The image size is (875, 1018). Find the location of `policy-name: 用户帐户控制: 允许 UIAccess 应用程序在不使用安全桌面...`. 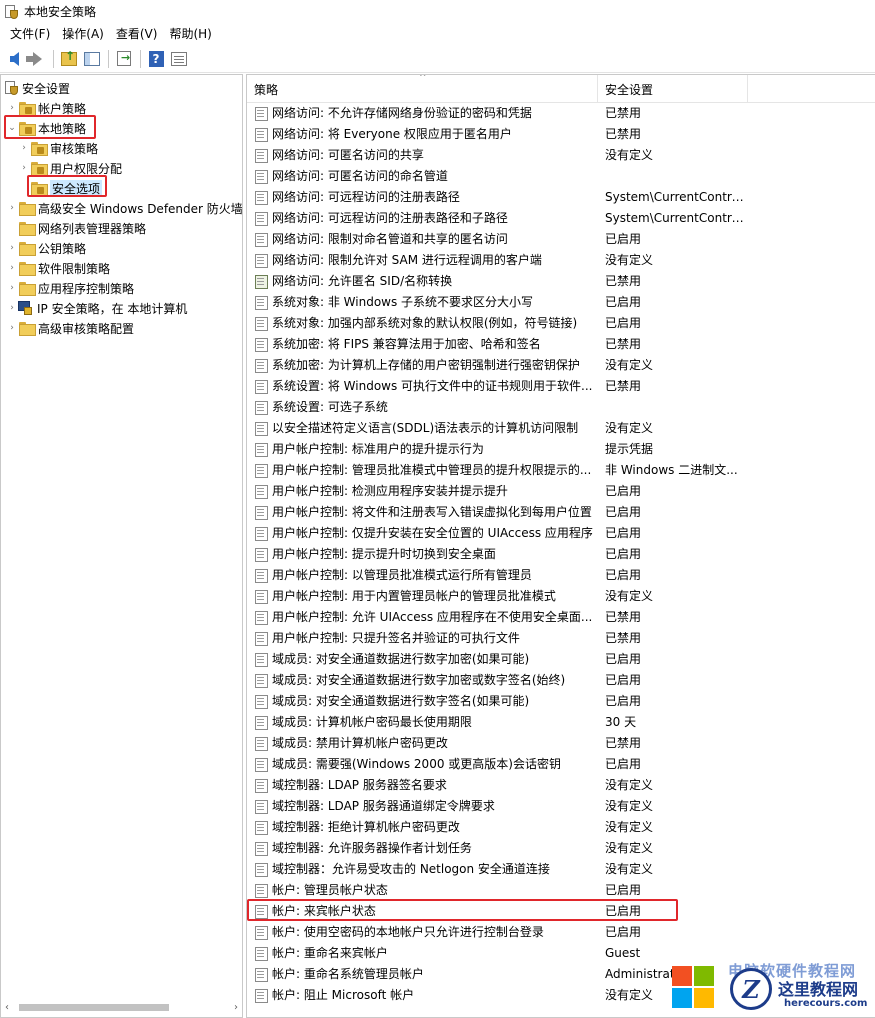

policy-name: 用户帐户控制: 允许 UIAccess 应用程序在不使用安全桌面... is located at coordinates (432, 617).